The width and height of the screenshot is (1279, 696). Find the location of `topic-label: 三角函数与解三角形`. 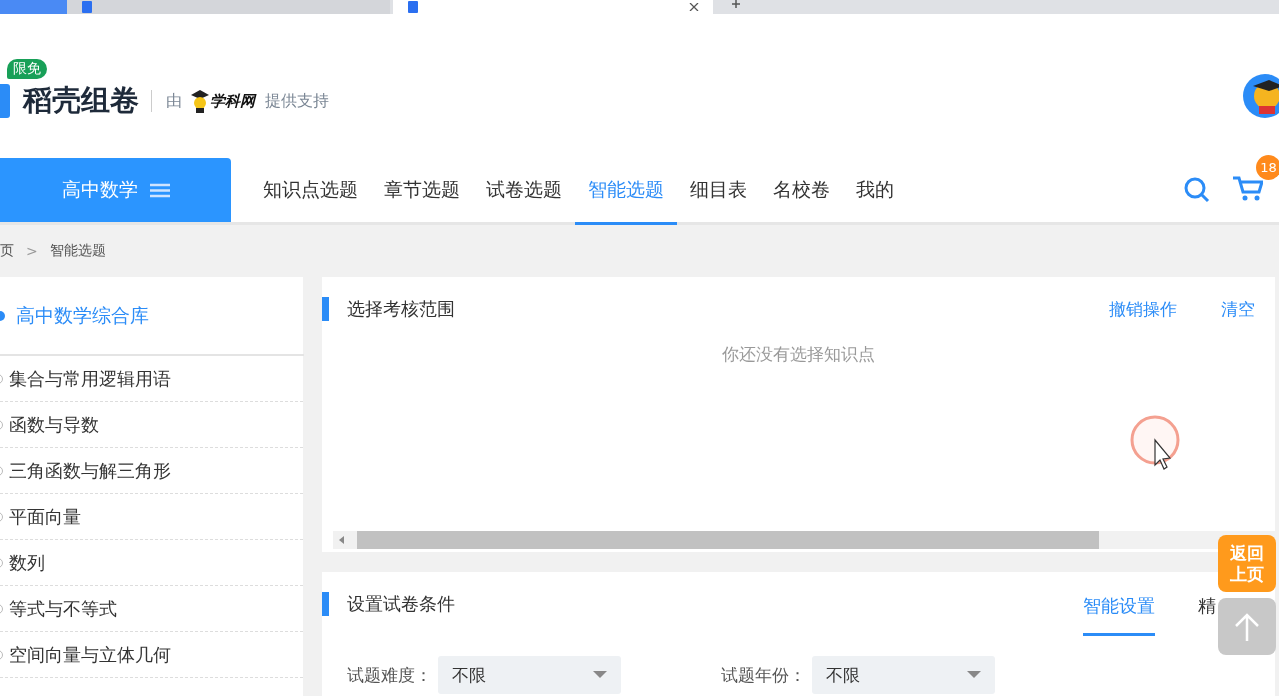

topic-label: 三角函数与解三角形 is located at coordinates (90, 470).